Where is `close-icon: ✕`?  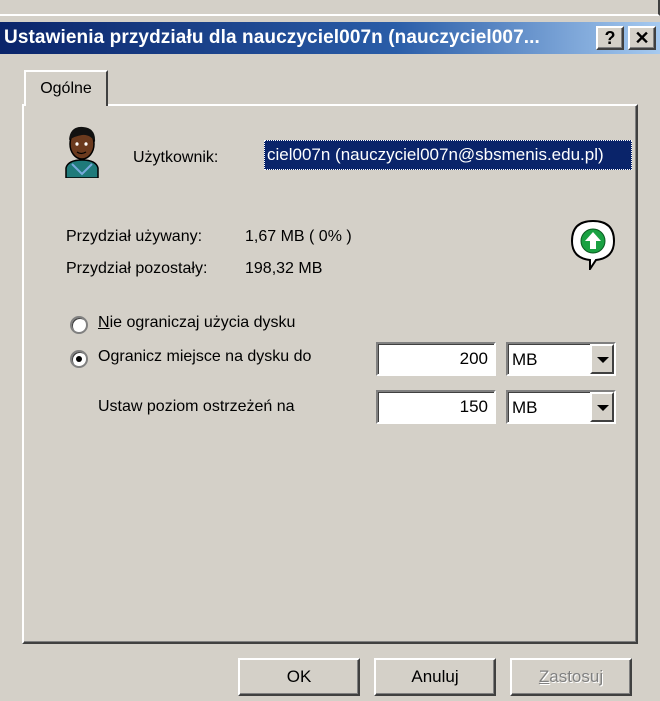
close-icon: ✕ is located at coordinates (642, 37).